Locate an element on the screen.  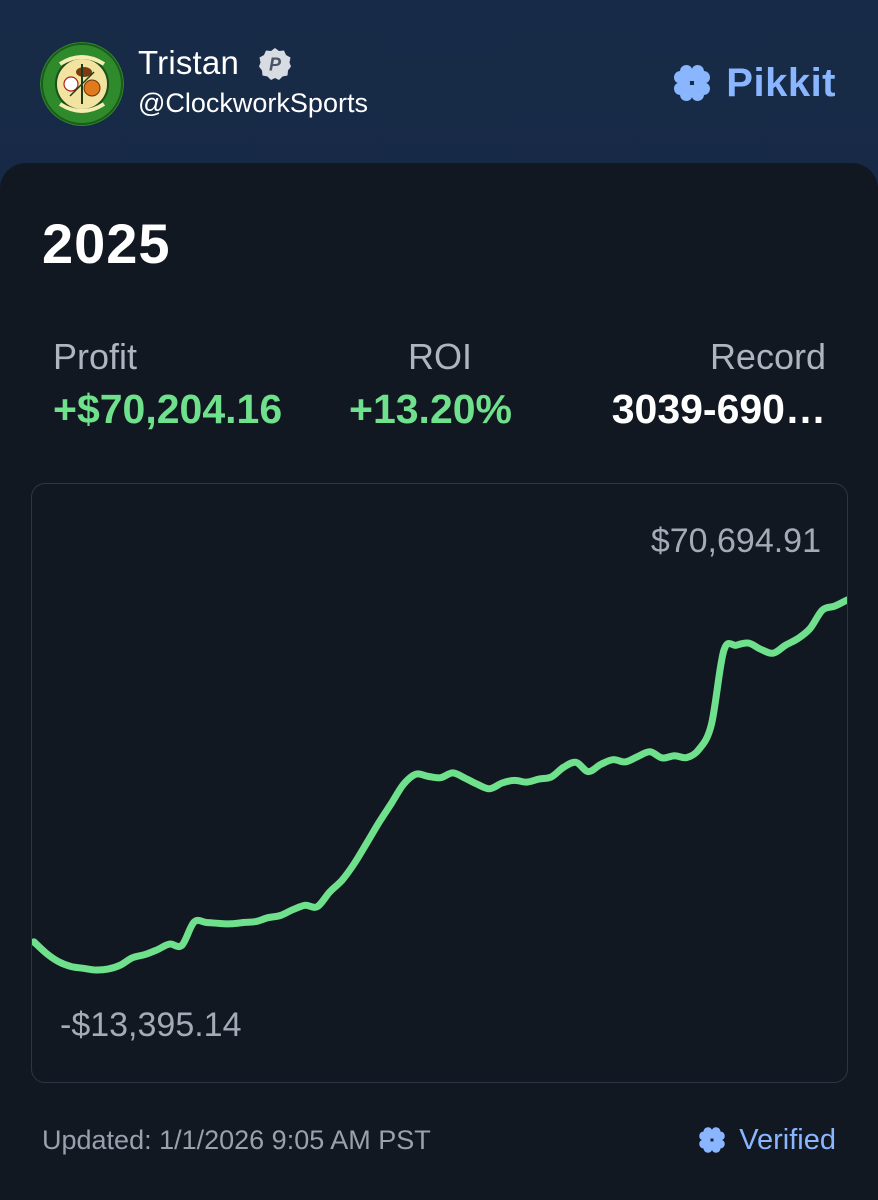
verified-badge-icon: P is located at coordinates (275, 64).